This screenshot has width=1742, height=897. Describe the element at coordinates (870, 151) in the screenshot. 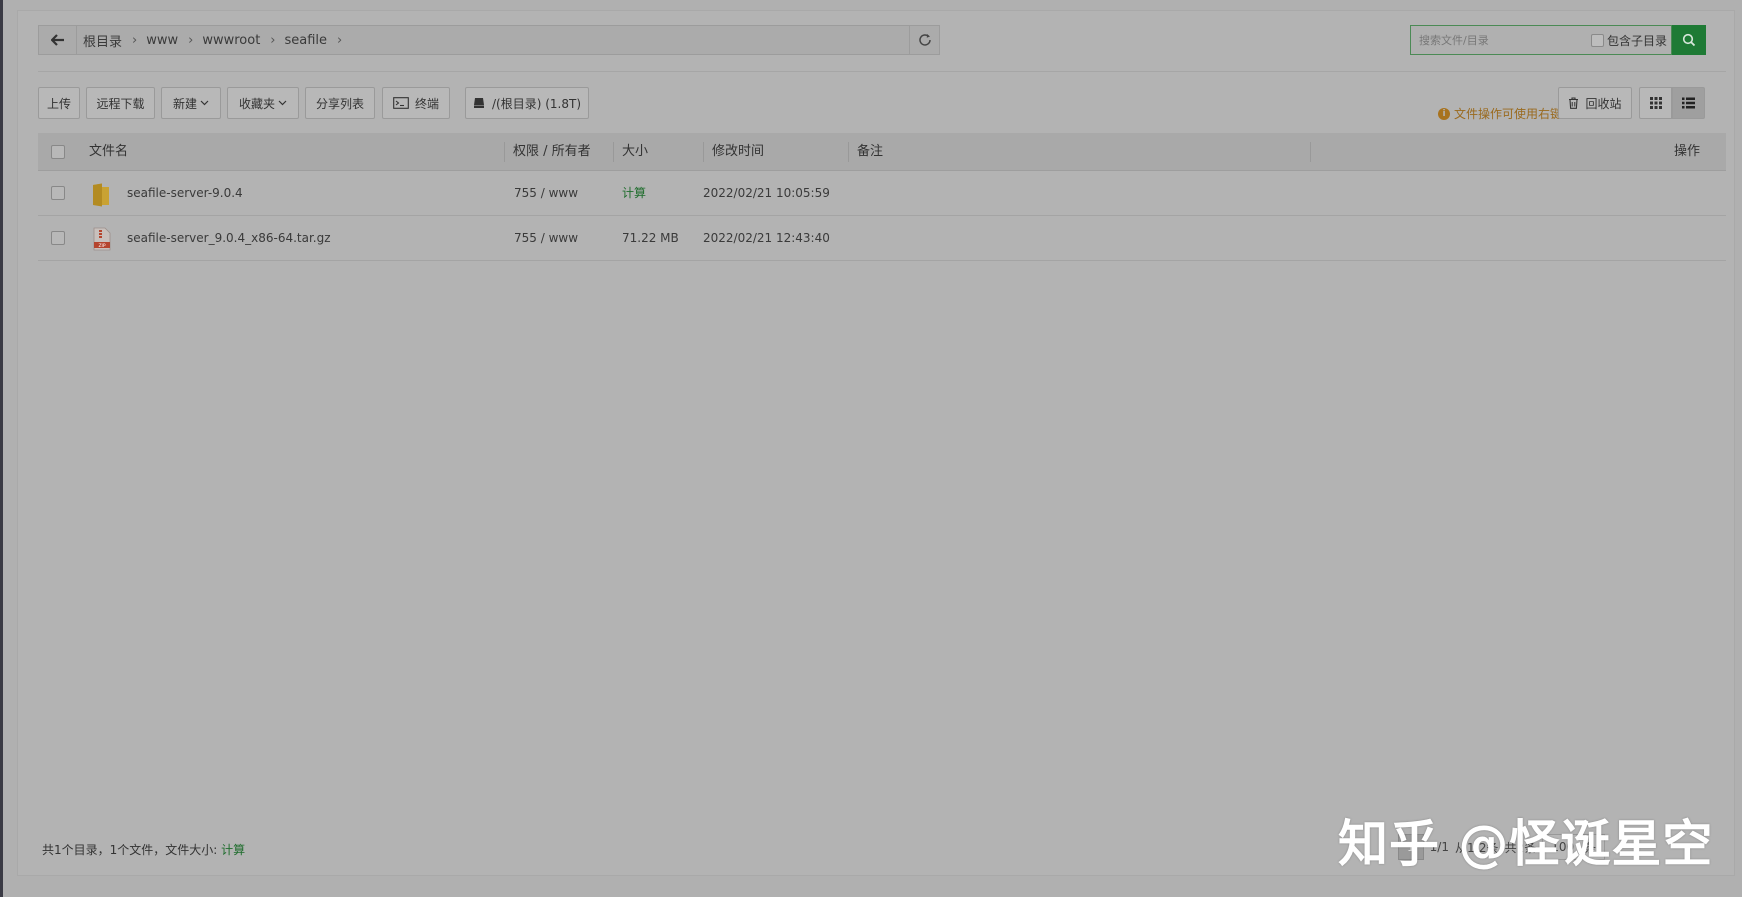

I see `header-remark: 备注` at that location.